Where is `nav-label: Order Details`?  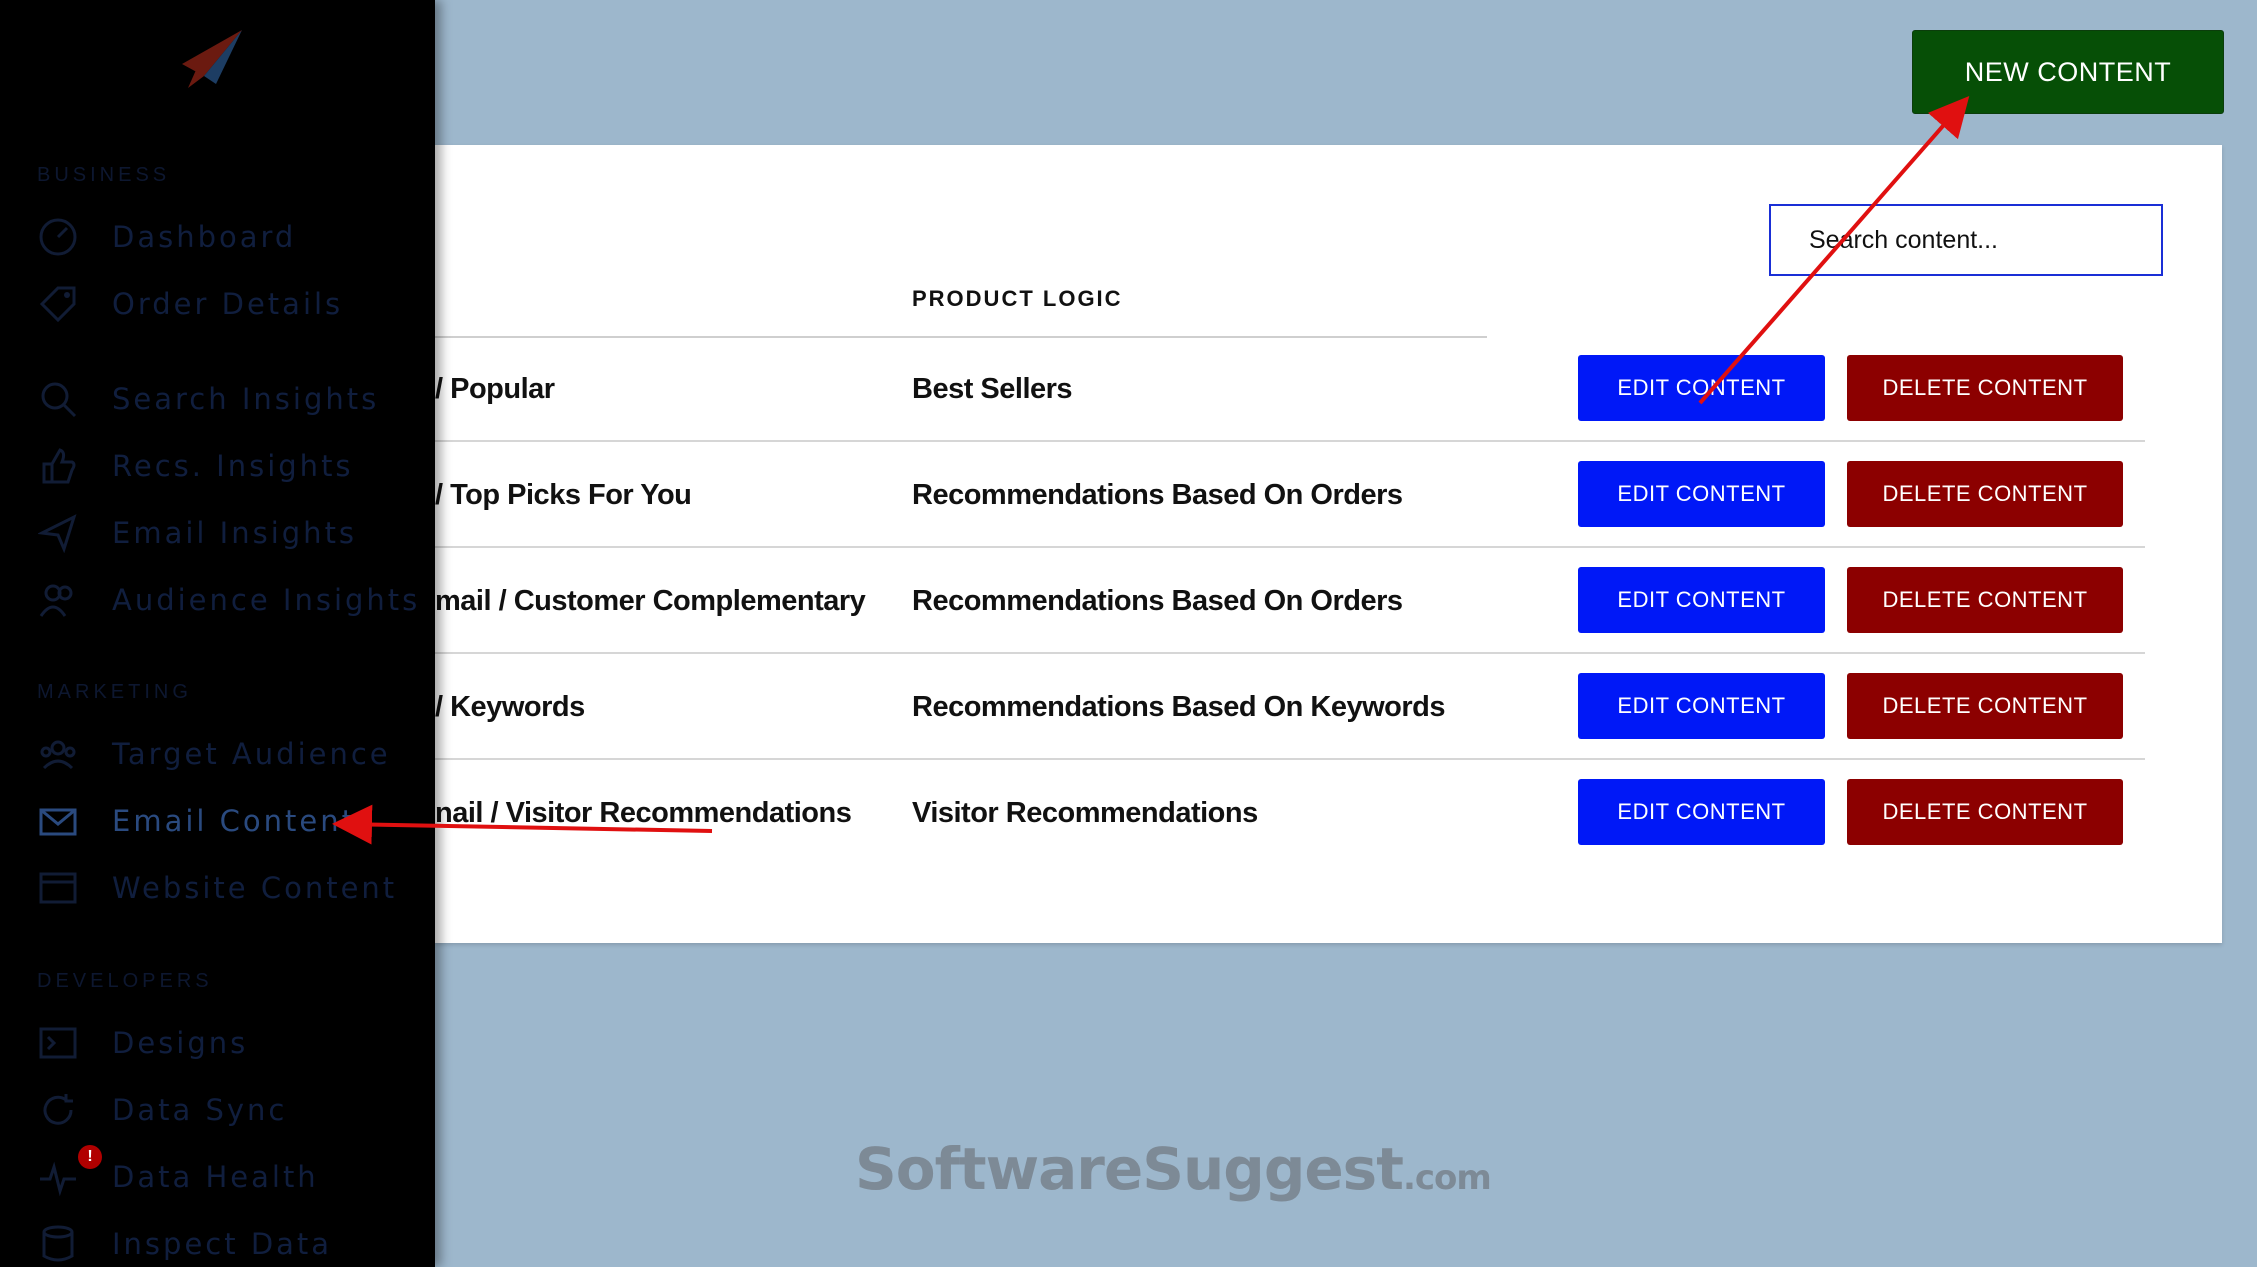 nav-label: Order Details is located at coordinates (228, 304).